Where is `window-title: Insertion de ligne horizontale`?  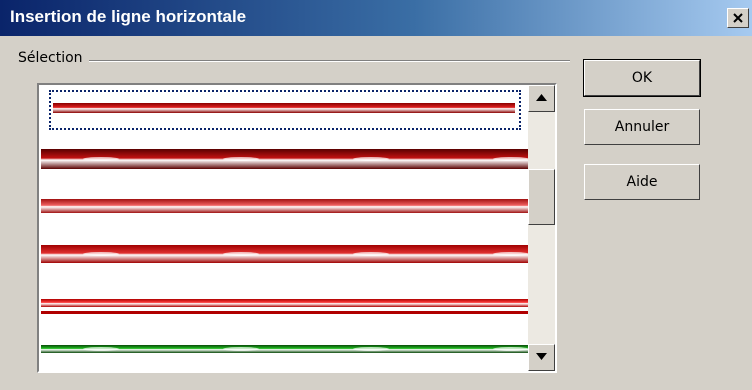 window-title: Insertion de ligne horizontale is located at coordinates (128, 16).